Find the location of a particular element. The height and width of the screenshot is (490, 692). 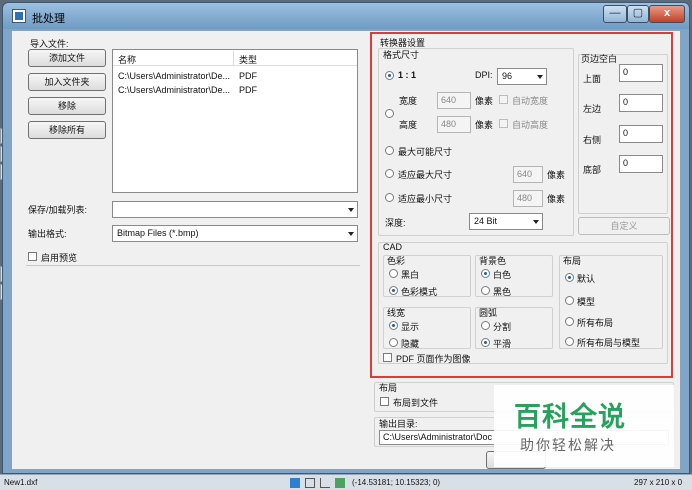

maximize-button: ▢ is located at coordinates (638, 14).